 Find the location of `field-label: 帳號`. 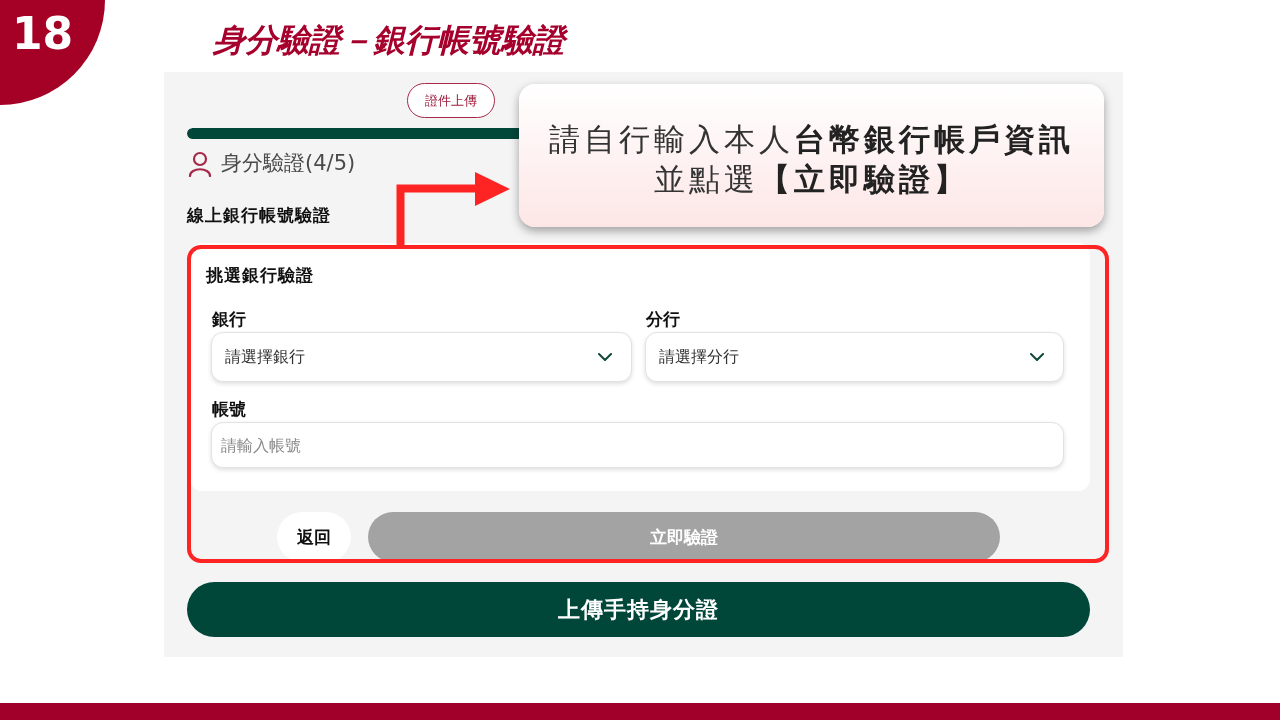

field-label: 帳號 is located at coordinates (228, 409).